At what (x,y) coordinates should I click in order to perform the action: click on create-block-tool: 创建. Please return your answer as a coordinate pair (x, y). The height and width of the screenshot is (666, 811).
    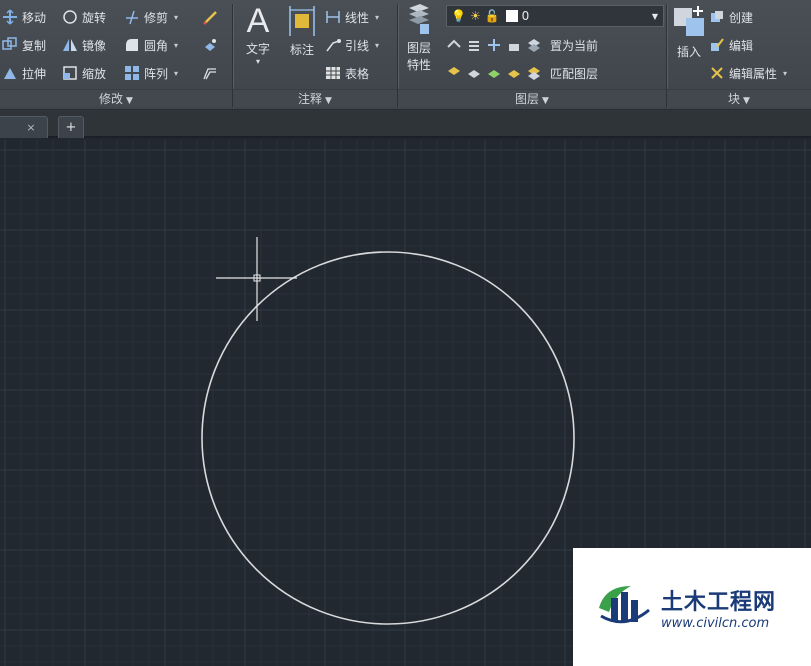
    Looking at the image, I should click on (731, 17).